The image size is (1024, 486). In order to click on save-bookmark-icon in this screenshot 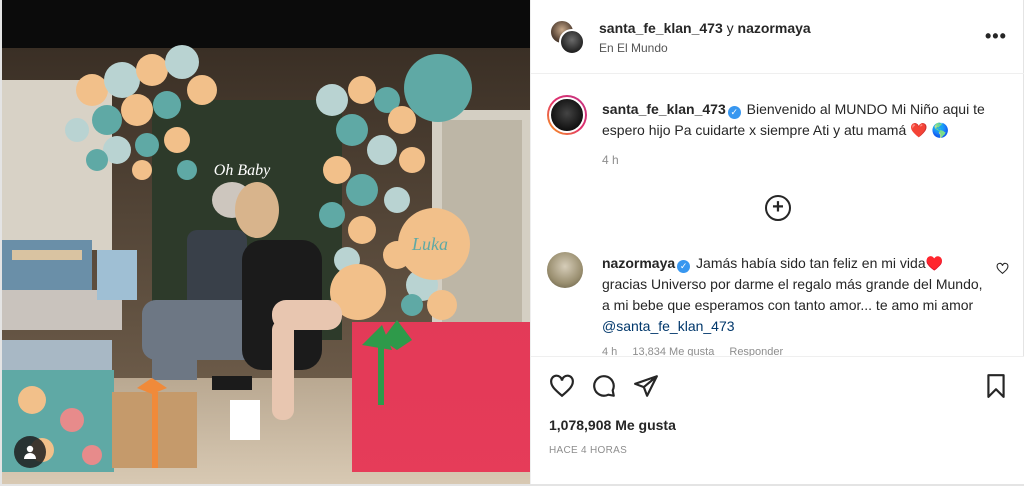, I will do `click(996, 386)`.